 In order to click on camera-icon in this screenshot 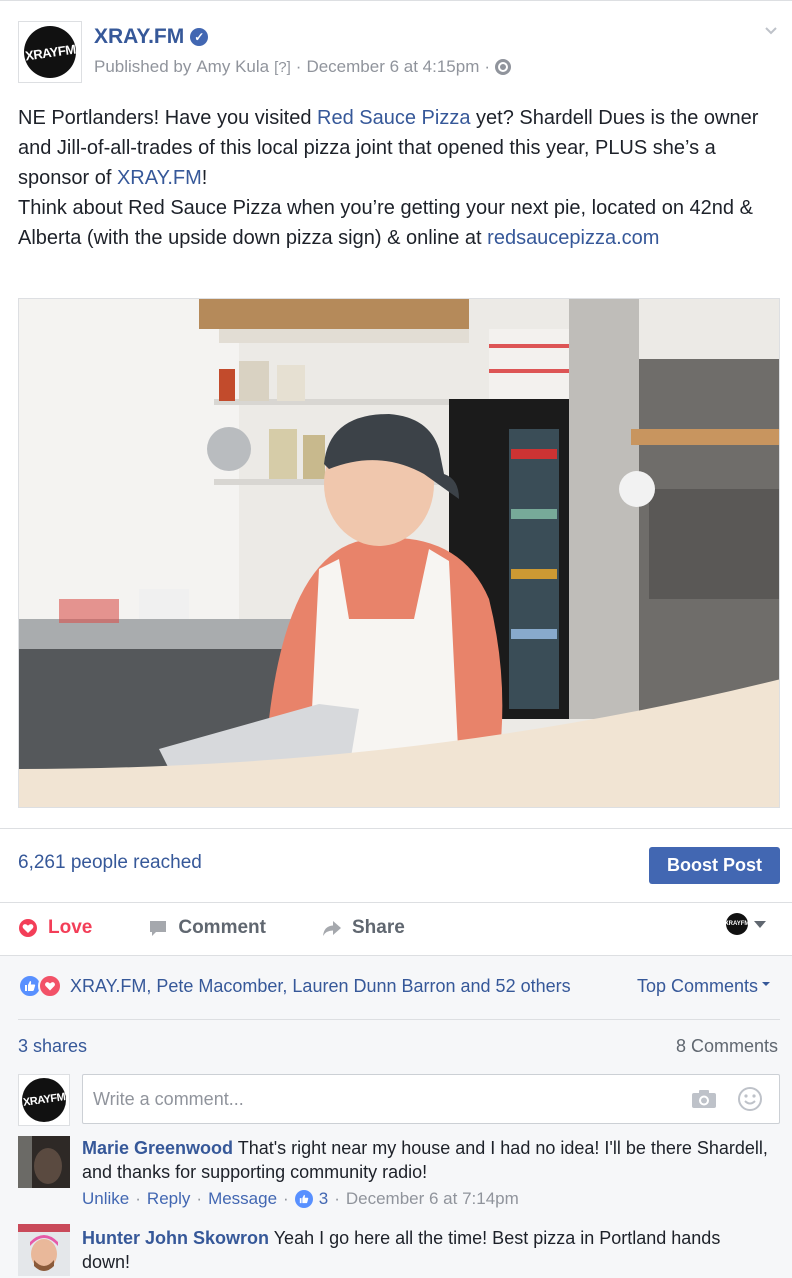, I will do `click(704, 1099)`.